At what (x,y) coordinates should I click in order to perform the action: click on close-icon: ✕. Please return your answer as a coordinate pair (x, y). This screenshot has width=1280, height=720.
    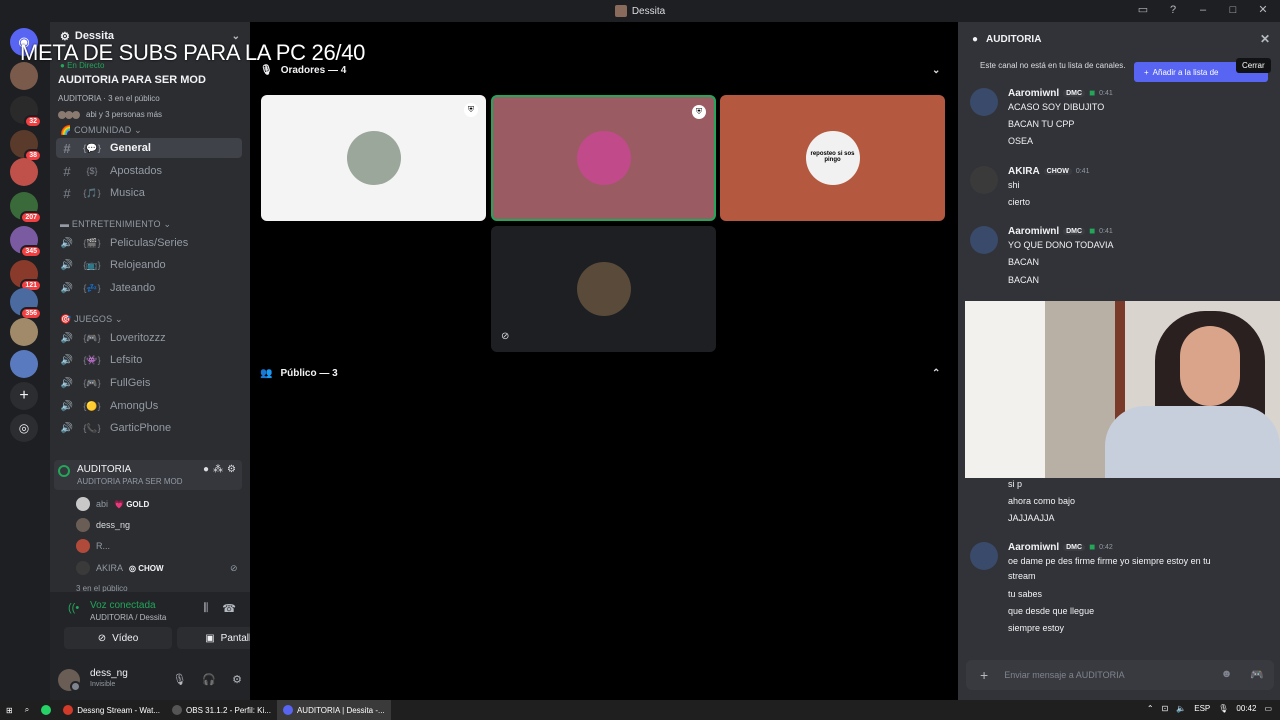
    Looking at the image, I should click on (1265, 39).